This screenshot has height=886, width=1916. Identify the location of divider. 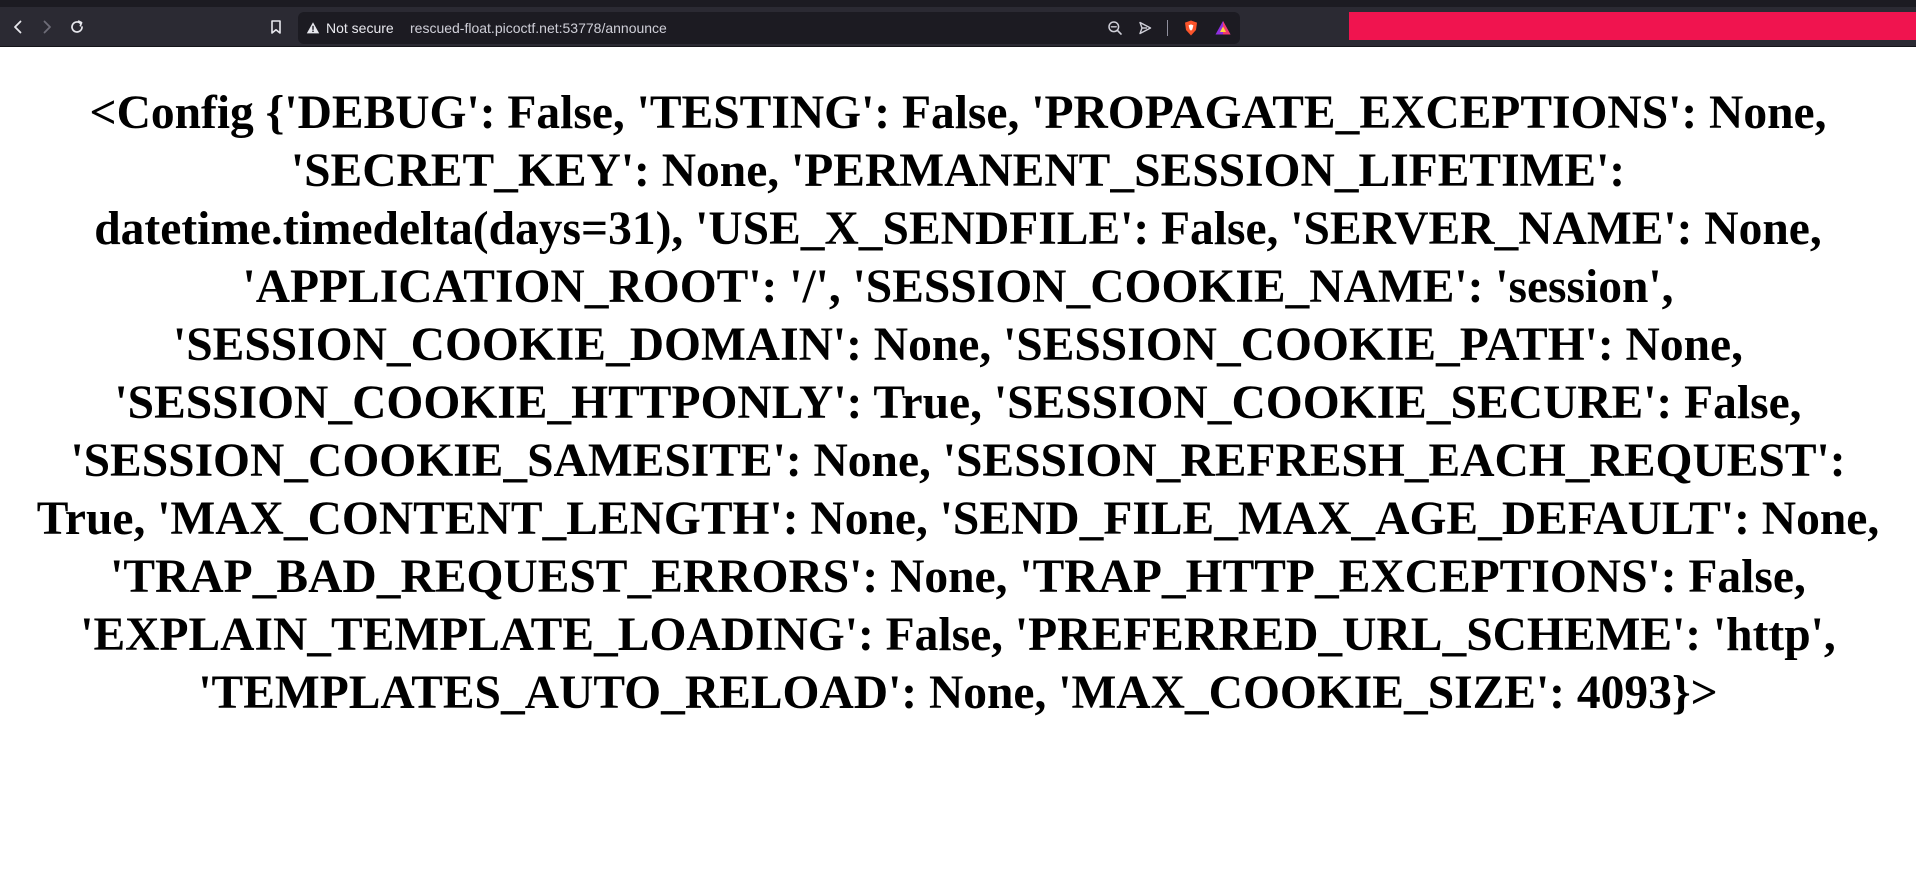
(1167, 28).